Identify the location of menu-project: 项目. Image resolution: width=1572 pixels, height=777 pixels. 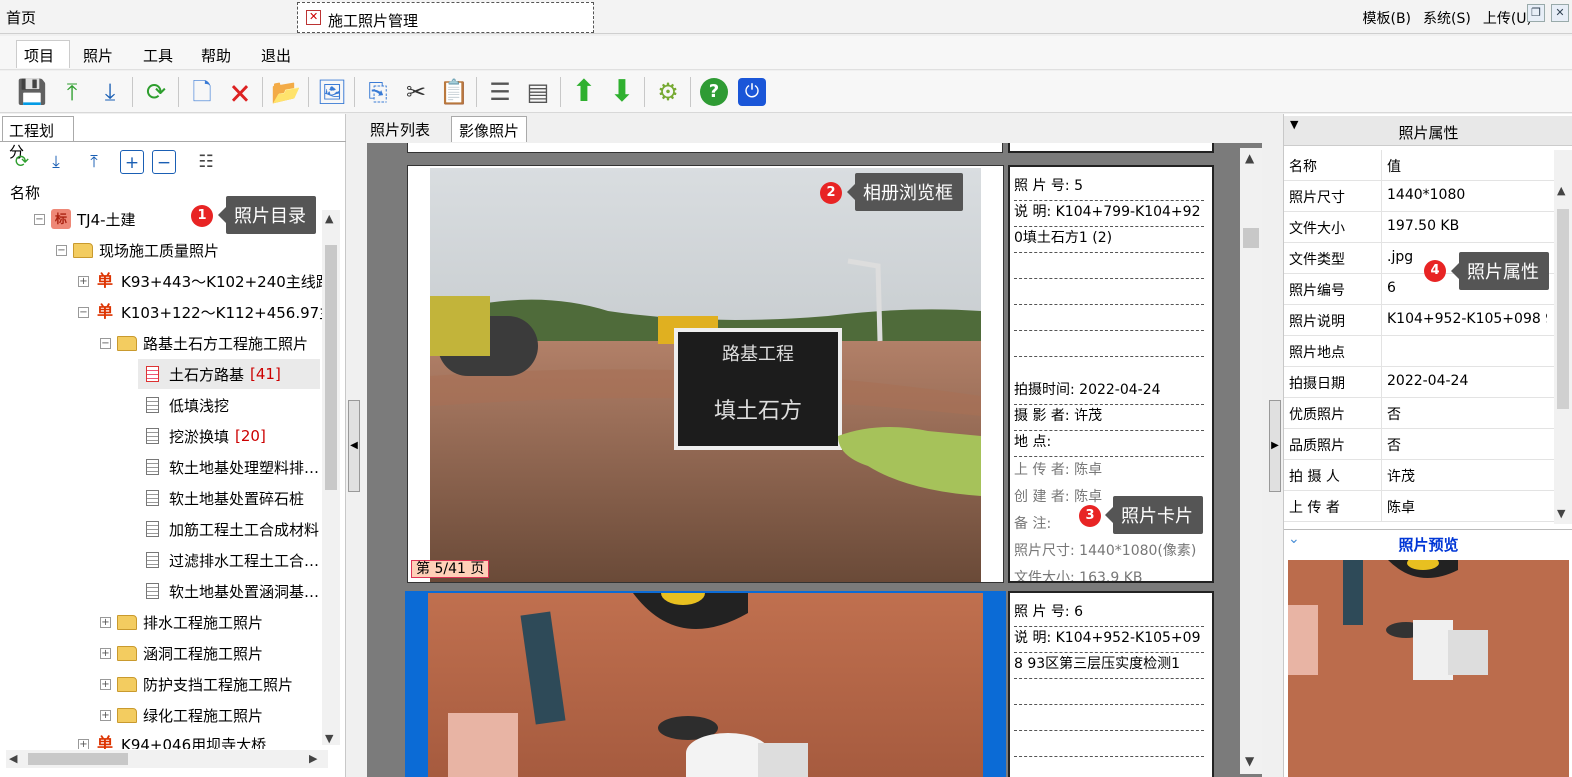
(39, 55).